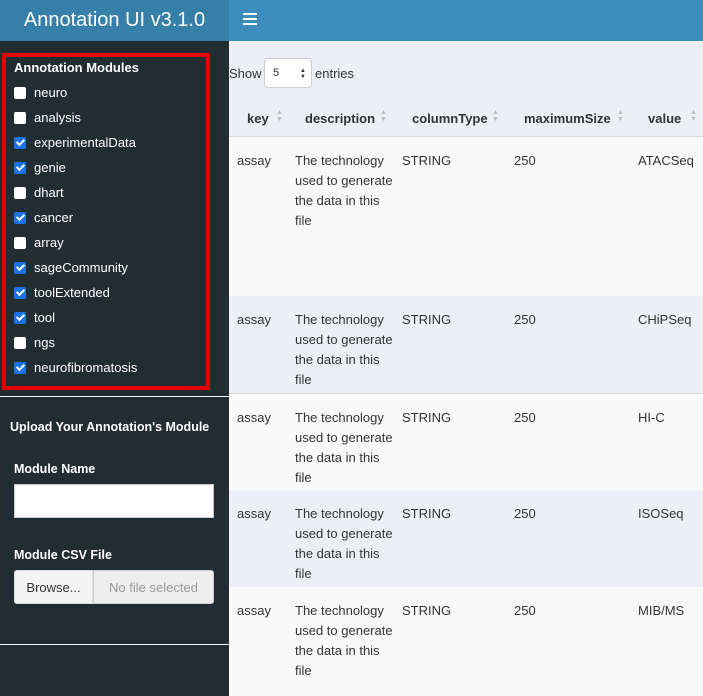 The image size is (703, 696). I want to click on cell-value: CHiPSeq, so click(665, 319).